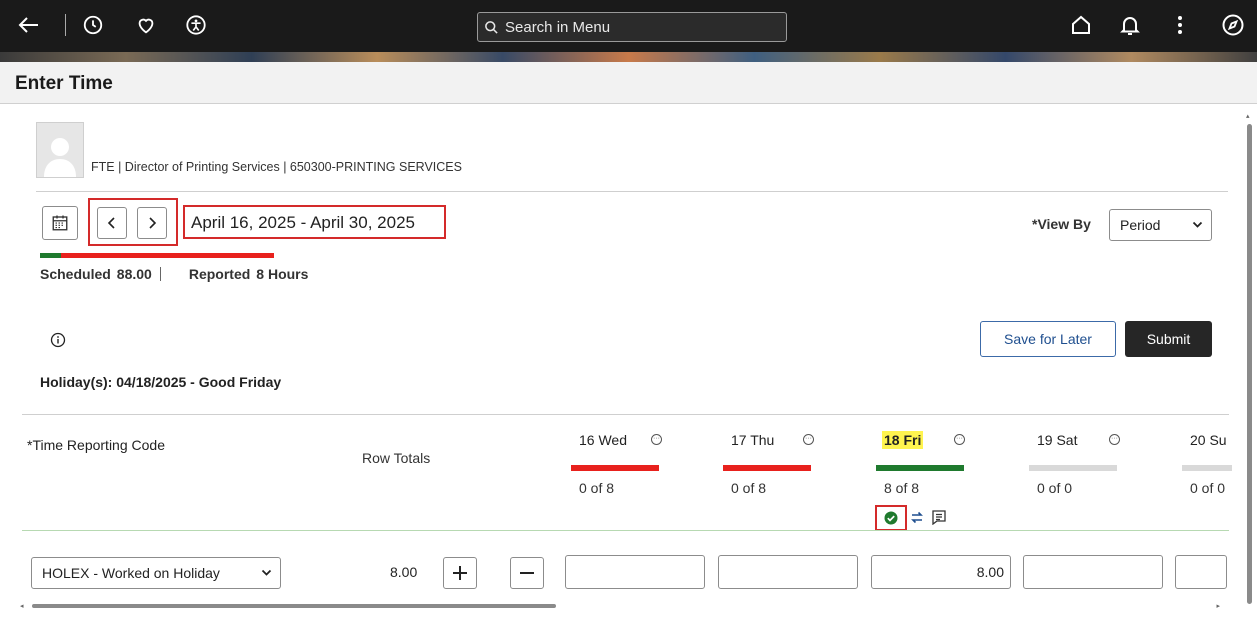 The image size is (1257, 626). What do you see at coordinates (1233, 25) in the screenshot?
I see `navigator-compass-icon` at bounding box center [1233, 25].